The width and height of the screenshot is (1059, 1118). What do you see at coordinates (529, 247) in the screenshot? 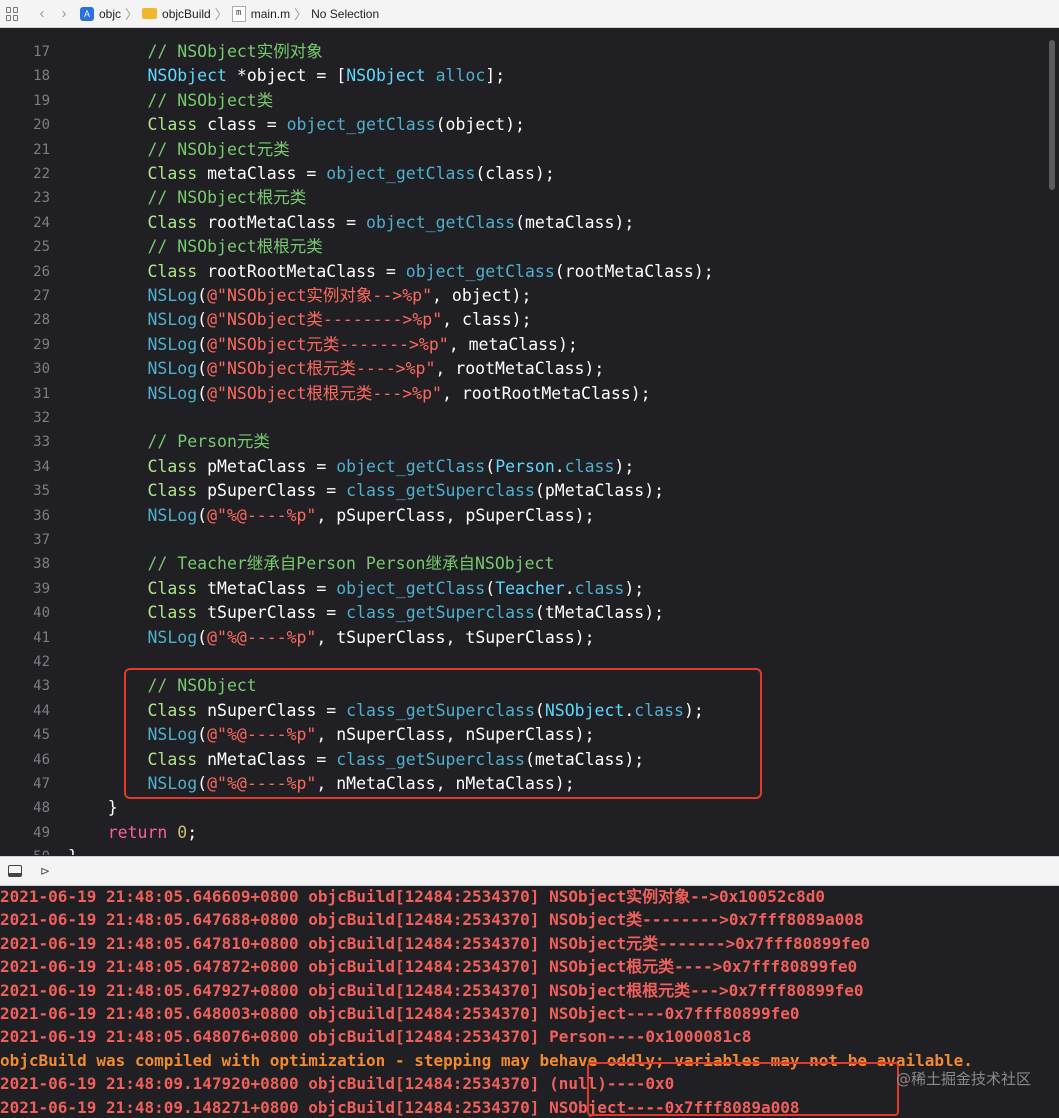
I see `code-line: 25 // NSObject根根元类` at bounding box center [529, 247].